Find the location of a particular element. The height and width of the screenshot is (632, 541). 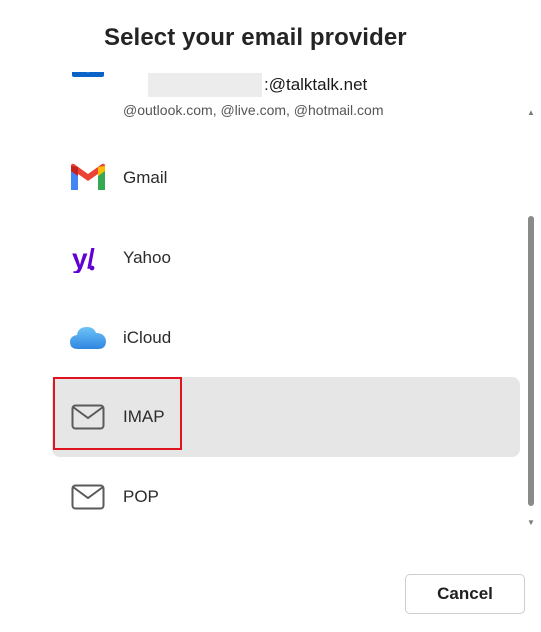

account-email-domain: :@talktalk.net is located at coordinates (316, 84).